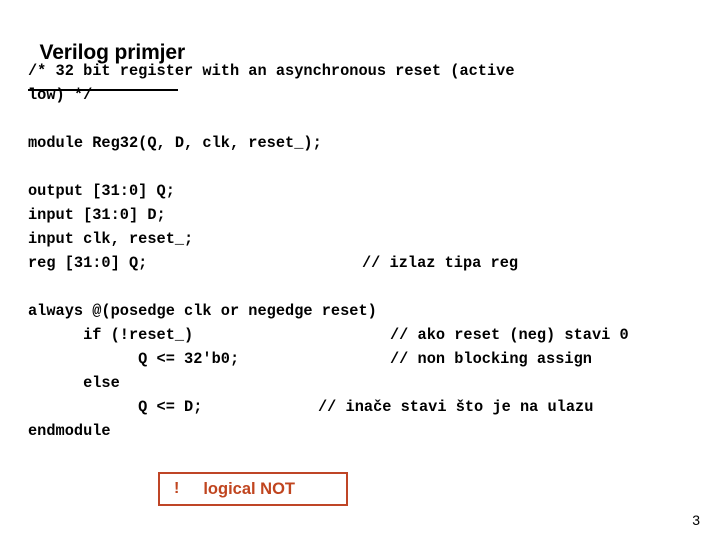  Describe the element at coordinates (202, 311) in the screenshot. I see `code-line-text: always @(posedge clk or negedge reset)` at that location.